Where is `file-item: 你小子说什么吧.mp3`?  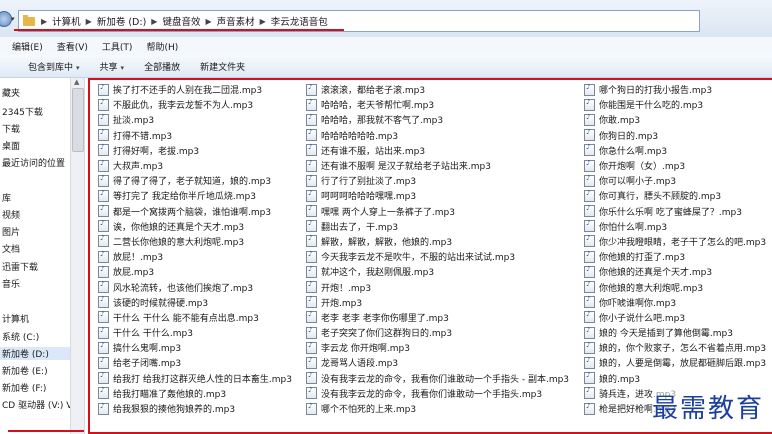
file-item: 你小子说什么吧.mp3 is located at coordinates (675, 317).